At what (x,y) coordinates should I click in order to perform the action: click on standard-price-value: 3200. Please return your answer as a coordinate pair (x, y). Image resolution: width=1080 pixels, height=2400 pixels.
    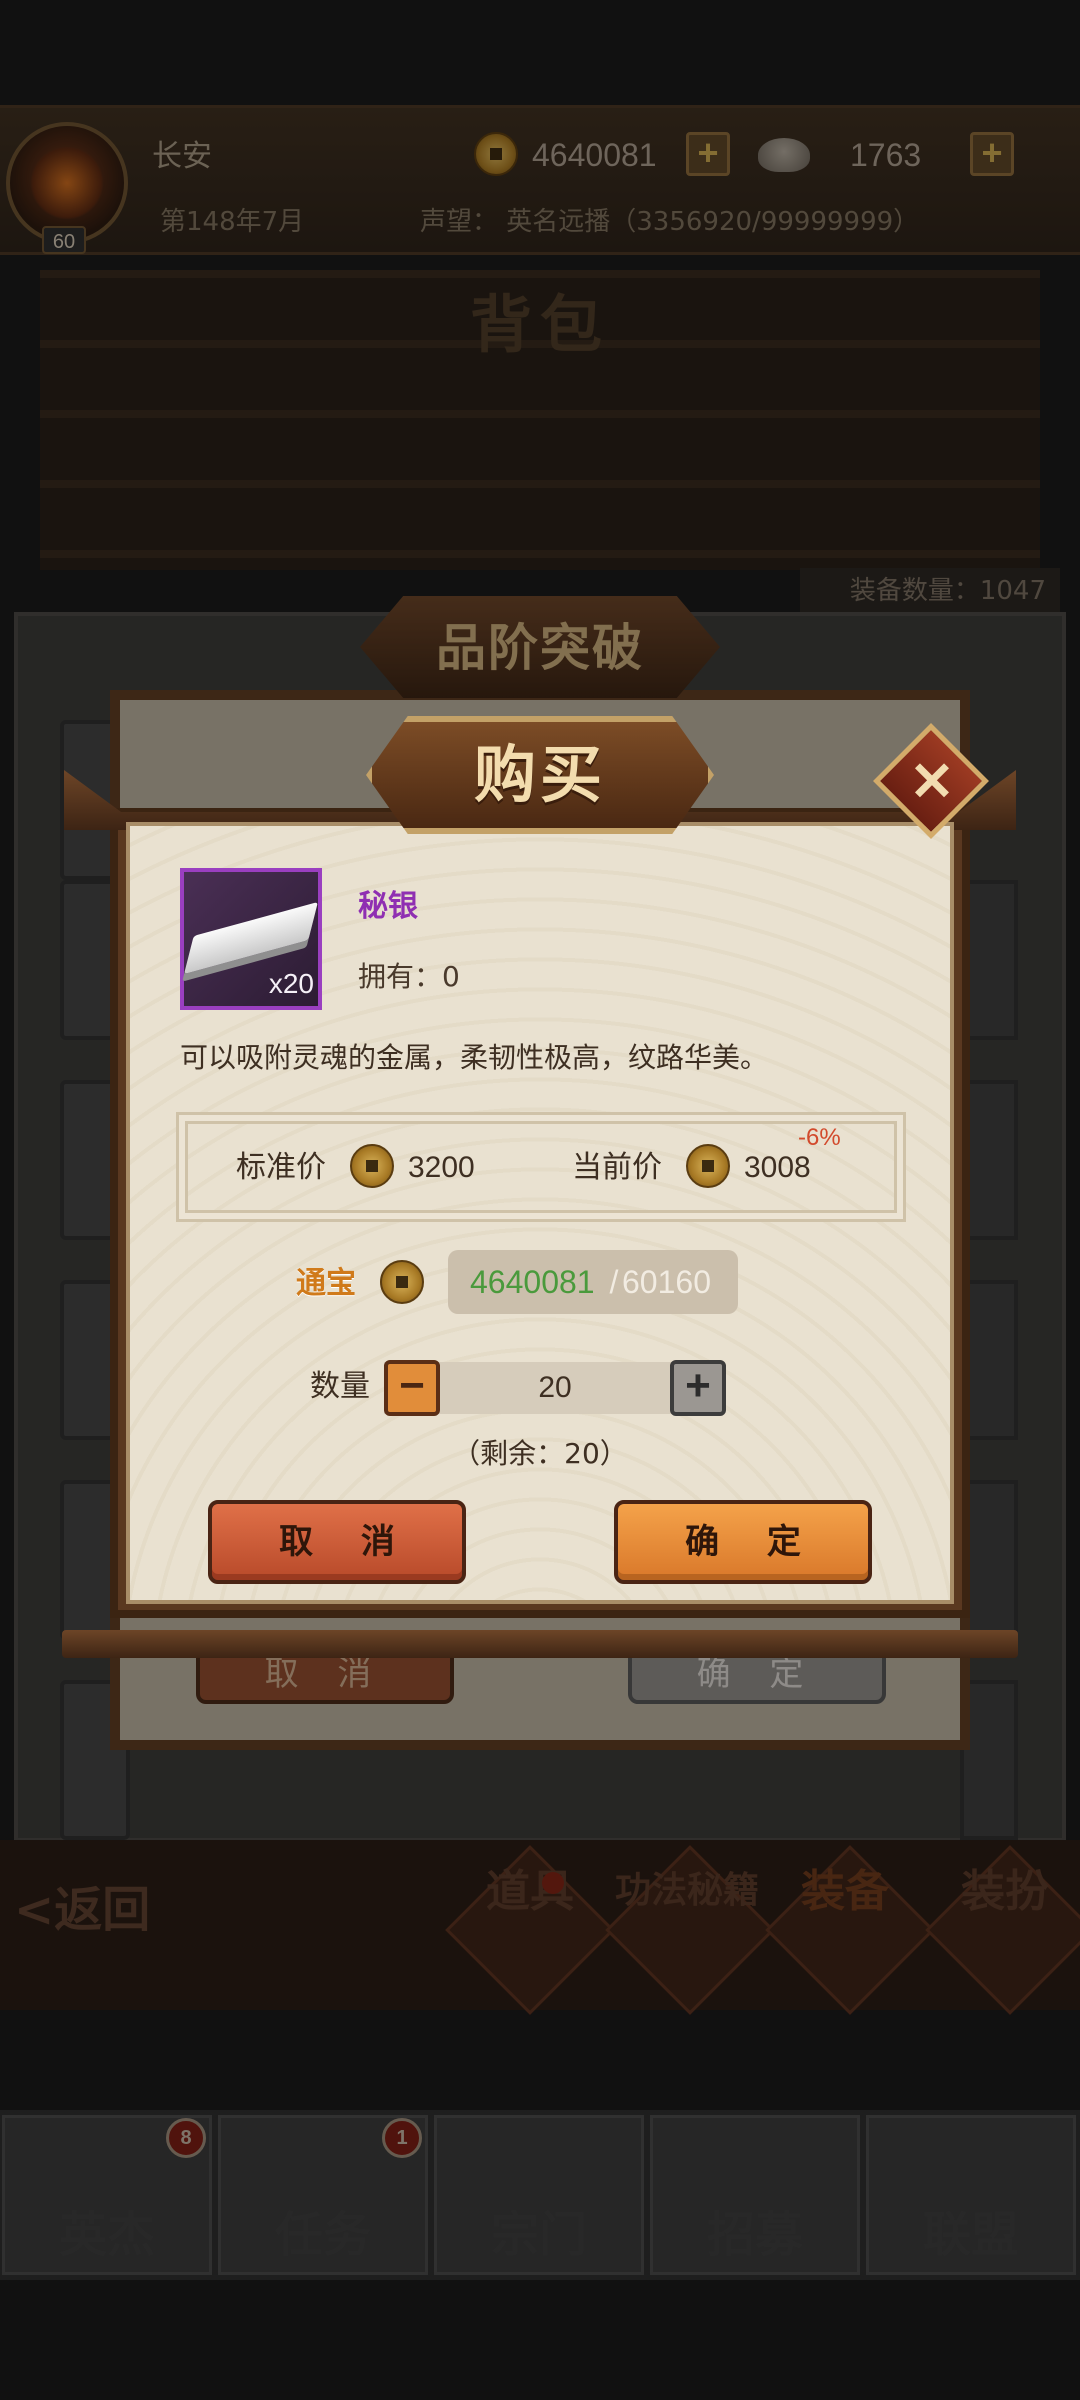
    Looking at the image, I should click on (441, 1167).